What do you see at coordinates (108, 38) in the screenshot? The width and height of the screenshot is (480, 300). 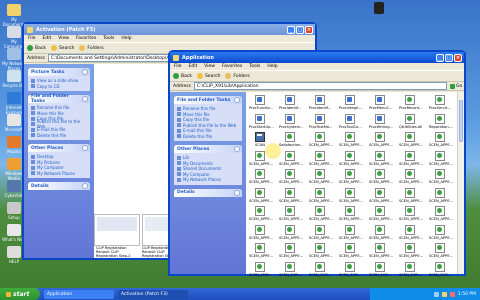 I see `menu-item: Tools` at bounding box center [108, 38].